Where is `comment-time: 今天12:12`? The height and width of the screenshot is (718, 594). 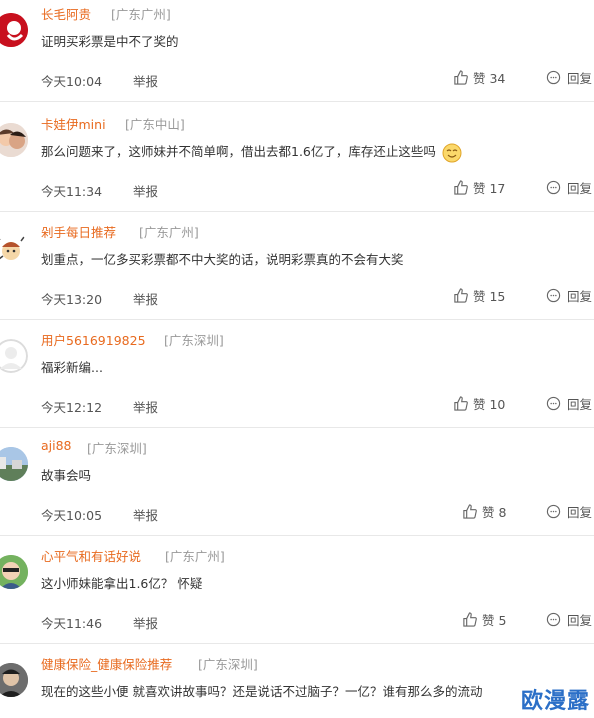 comment-time: 今天12:12 is located at coordinates (72, 407).